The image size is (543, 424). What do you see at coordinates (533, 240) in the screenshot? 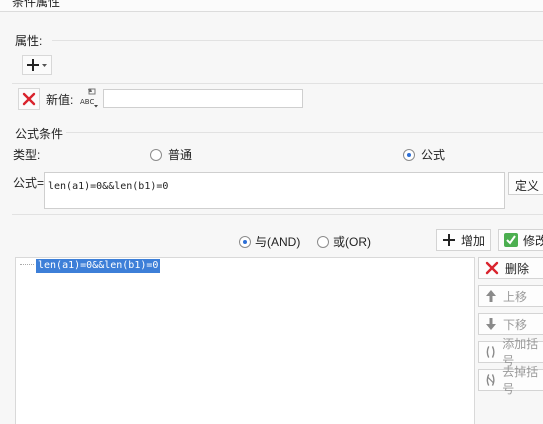
I see `modify-condition-label: 修改` at bounding box center [533, 240].